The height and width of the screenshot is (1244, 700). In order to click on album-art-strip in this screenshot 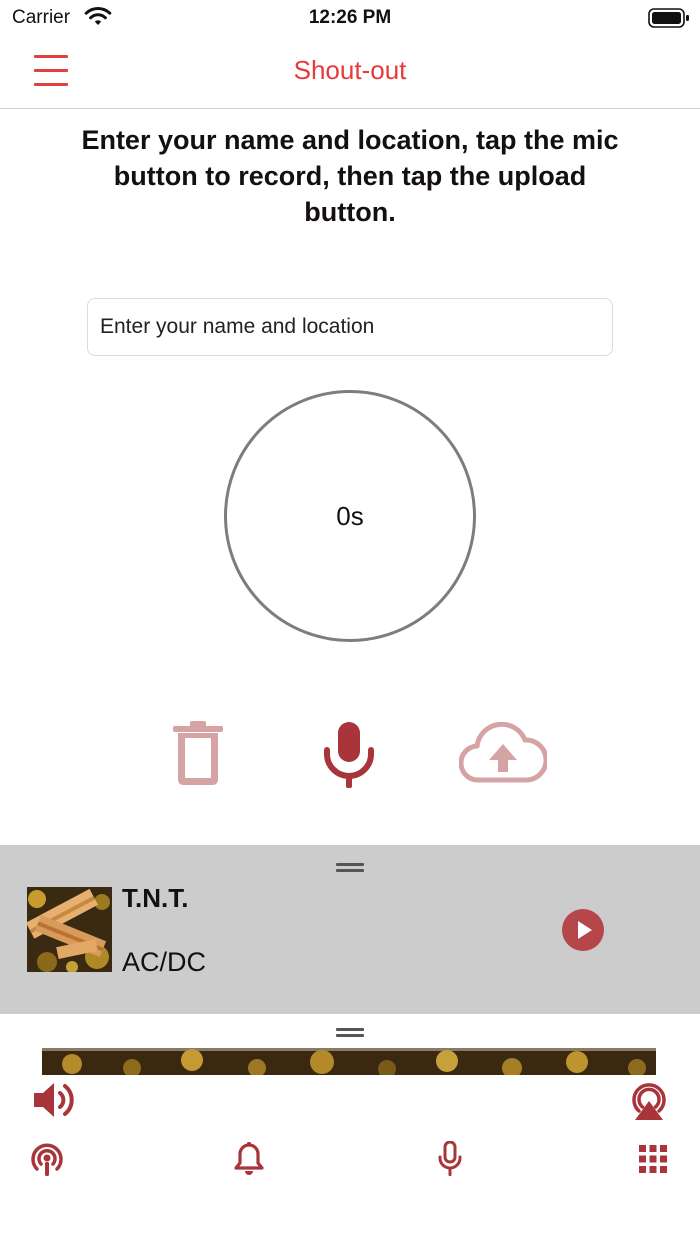, I will do `click(349, 1061)`.